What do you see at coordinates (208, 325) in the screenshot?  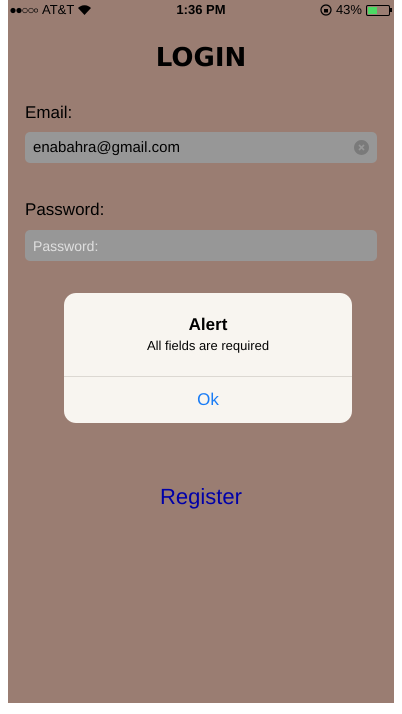 I see `alert-title: Alert` at bounding box center [208, 325].